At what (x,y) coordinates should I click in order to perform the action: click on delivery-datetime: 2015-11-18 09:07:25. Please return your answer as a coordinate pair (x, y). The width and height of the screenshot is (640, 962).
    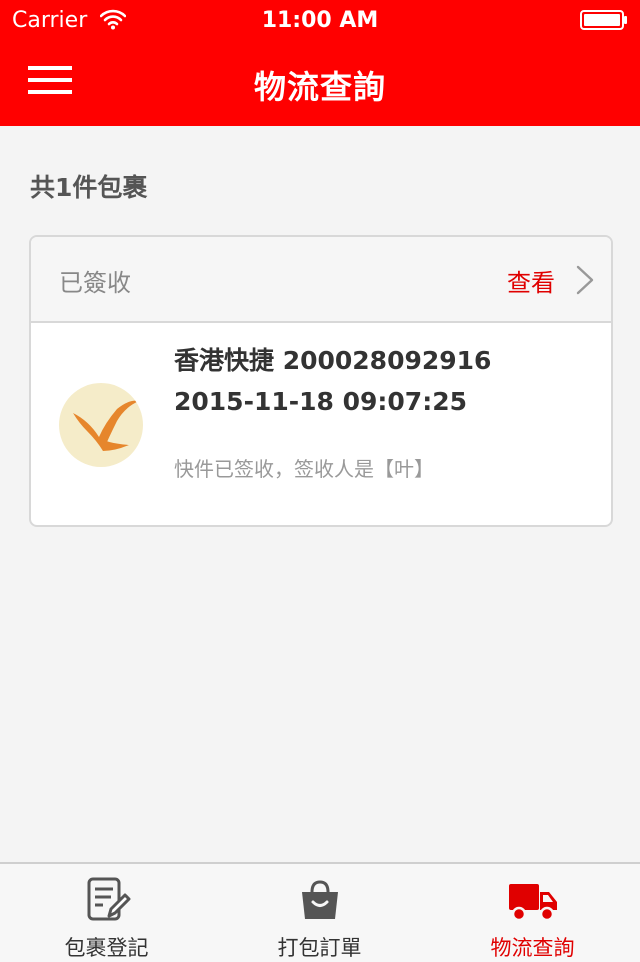
    Looking at the image, I should click on (320, 401).